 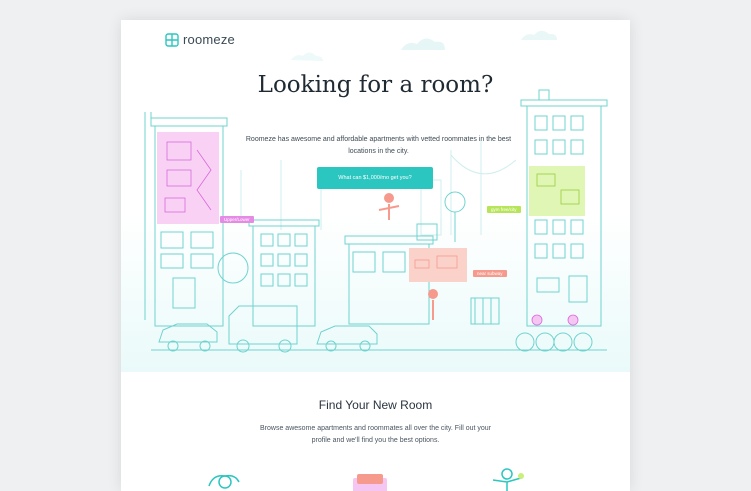 What do you see at coordinates (375, 178) in the screenshot?
I see `price-cta-button: What can $1,000/mo get you?` at bounding box center [375, 178].